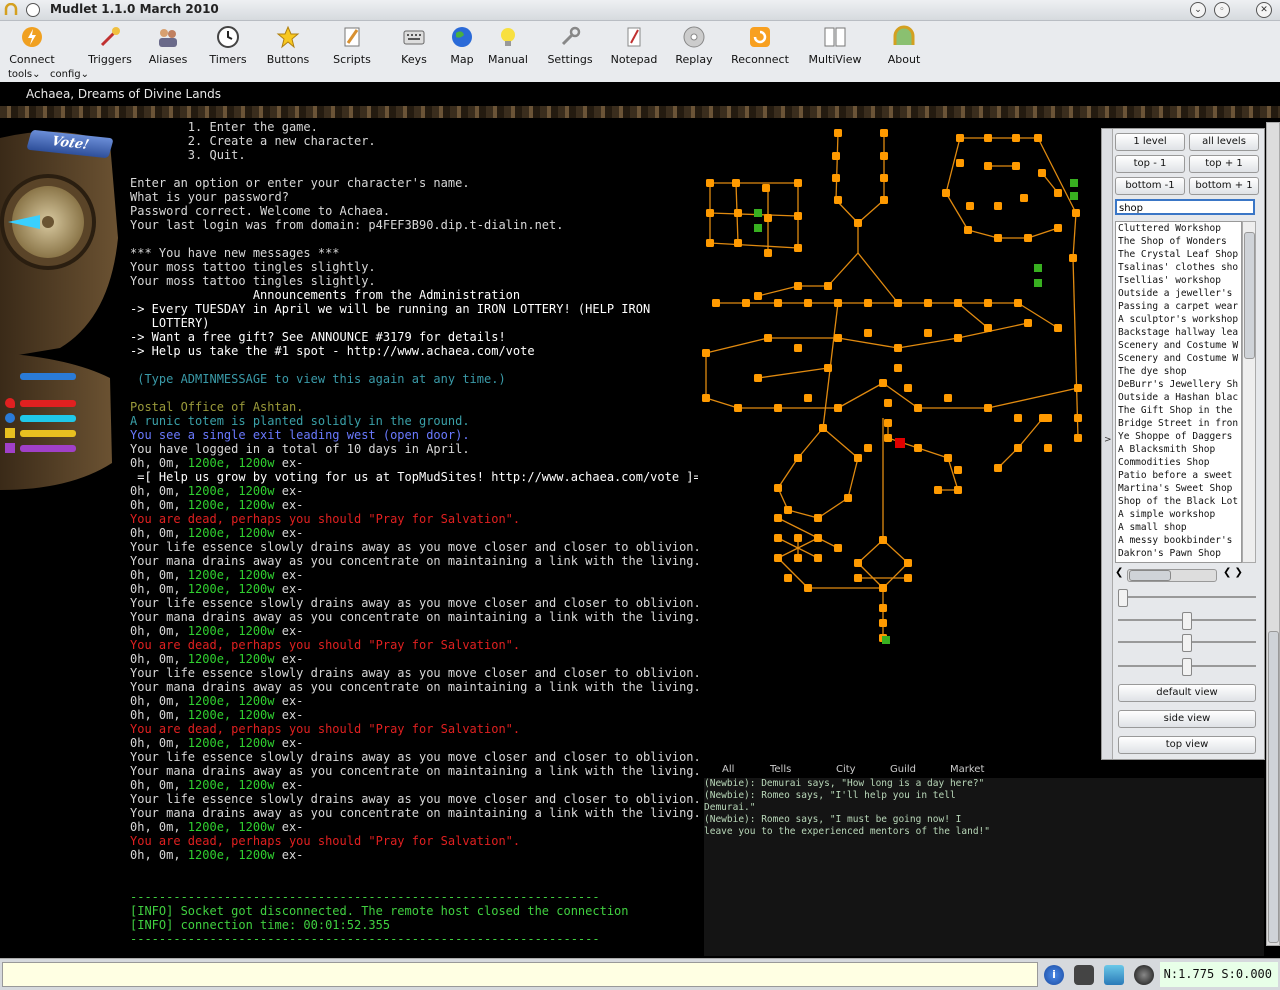 The height and width of the screenshot is (990, 1280). I want to click on room-result-item: Backstage hallway lea, so click(1178, 332).